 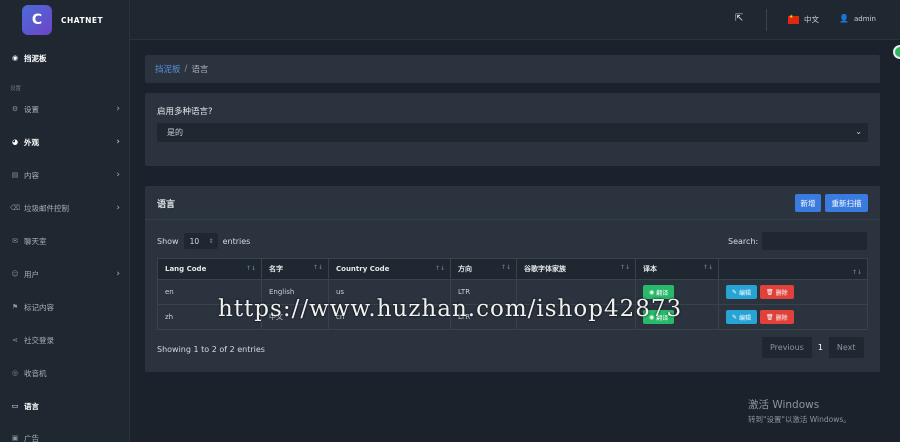 I want to click on page-length-control: Show 10 ⇕ entries, so click(x=203, y=241).